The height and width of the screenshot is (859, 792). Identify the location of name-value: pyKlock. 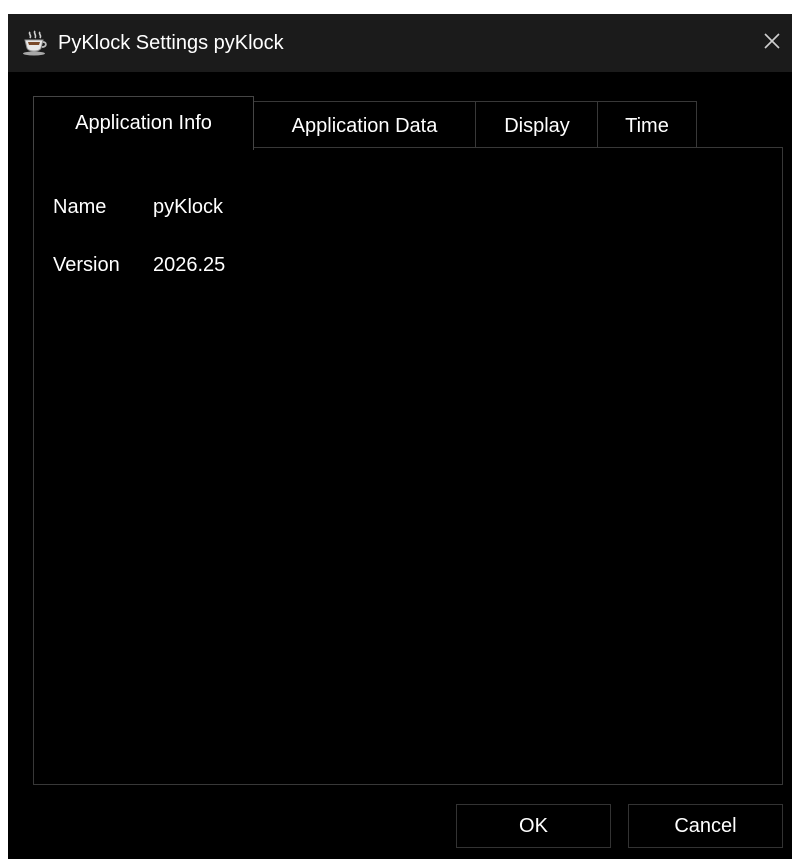
(188, 207).